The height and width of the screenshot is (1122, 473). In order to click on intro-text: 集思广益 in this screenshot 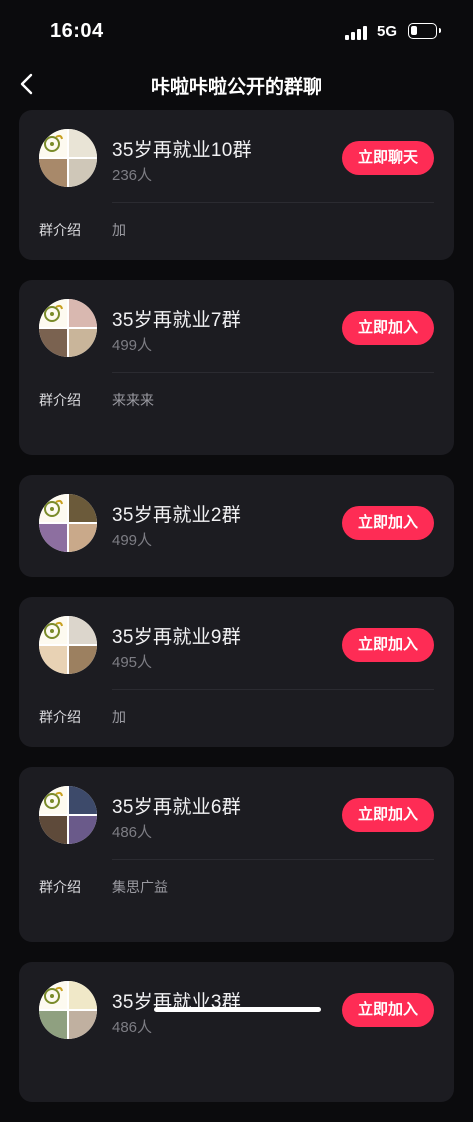, I will do `click(140, 887)`.